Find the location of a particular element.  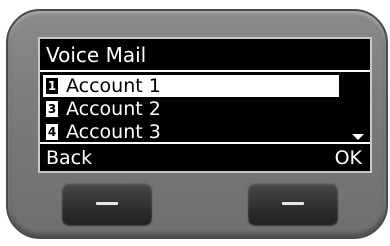

right-softkey-button is located at coordinates (293, 204).